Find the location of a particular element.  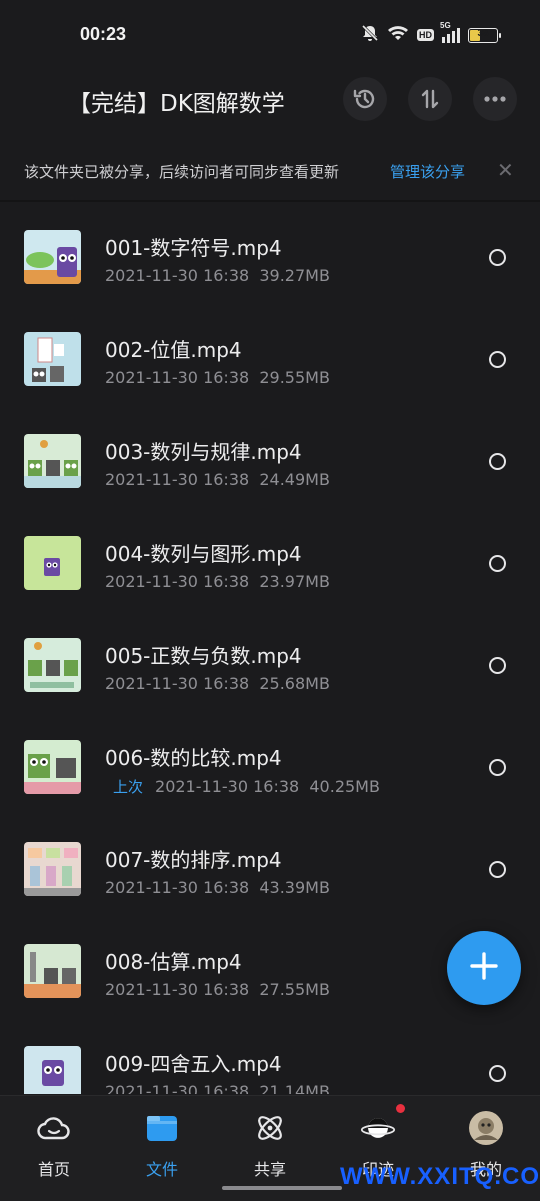

file-row: 003-数列与规律.mp4 2021-11-30 16:38 24.49MB is located at coordinates (270, 461).